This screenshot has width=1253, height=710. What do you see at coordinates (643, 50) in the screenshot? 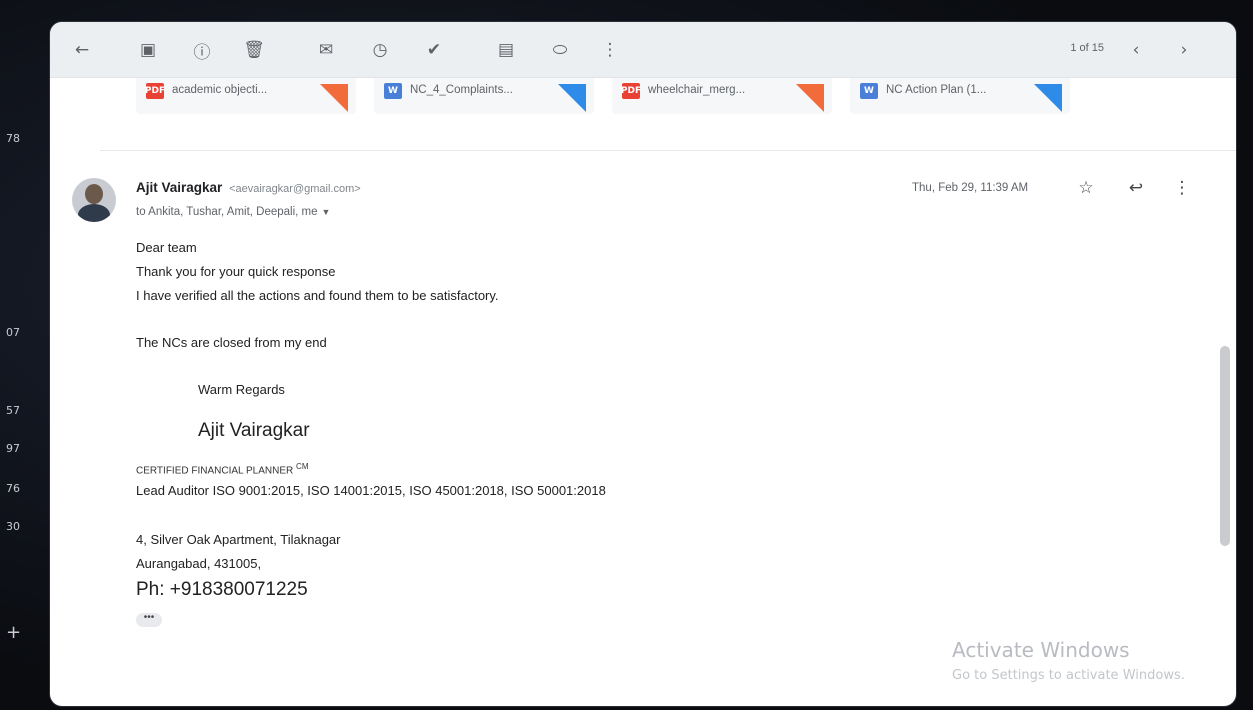
I see `email-toolbar: ← ▣ ⓘ 🗑 ✉ ◷ ✔ ▤ ⬭ ⋮ 1 of 15 ‹ ›` at bounding box center [643, 50].